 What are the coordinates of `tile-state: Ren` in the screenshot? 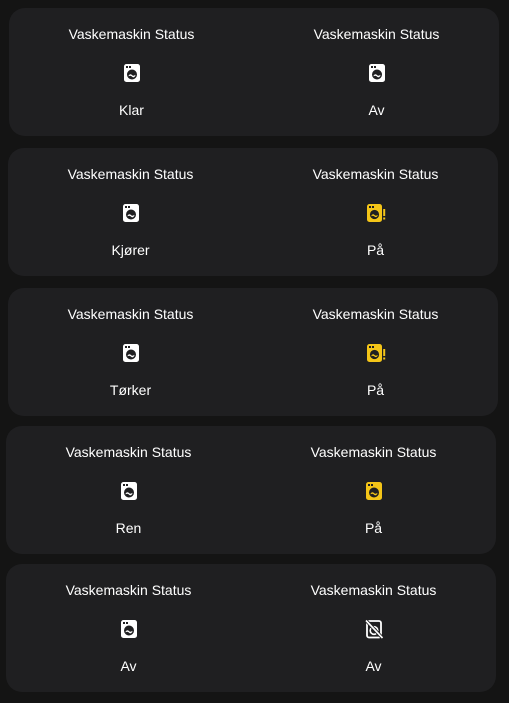 It's located at (128, 528).